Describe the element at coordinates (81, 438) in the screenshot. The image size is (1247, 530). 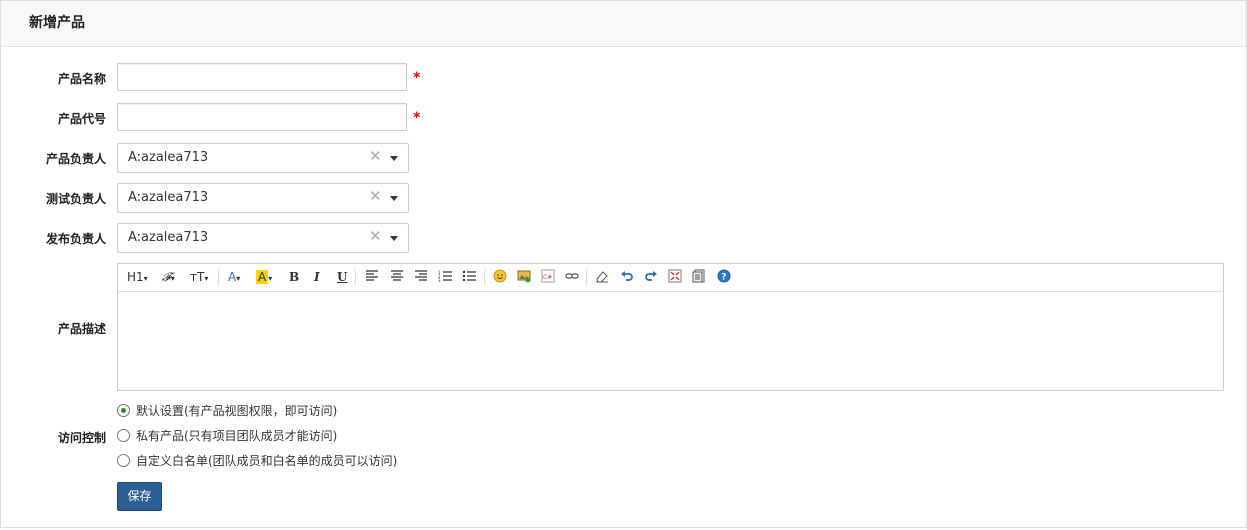
I see `access-control-label: 访问控制` at that location.